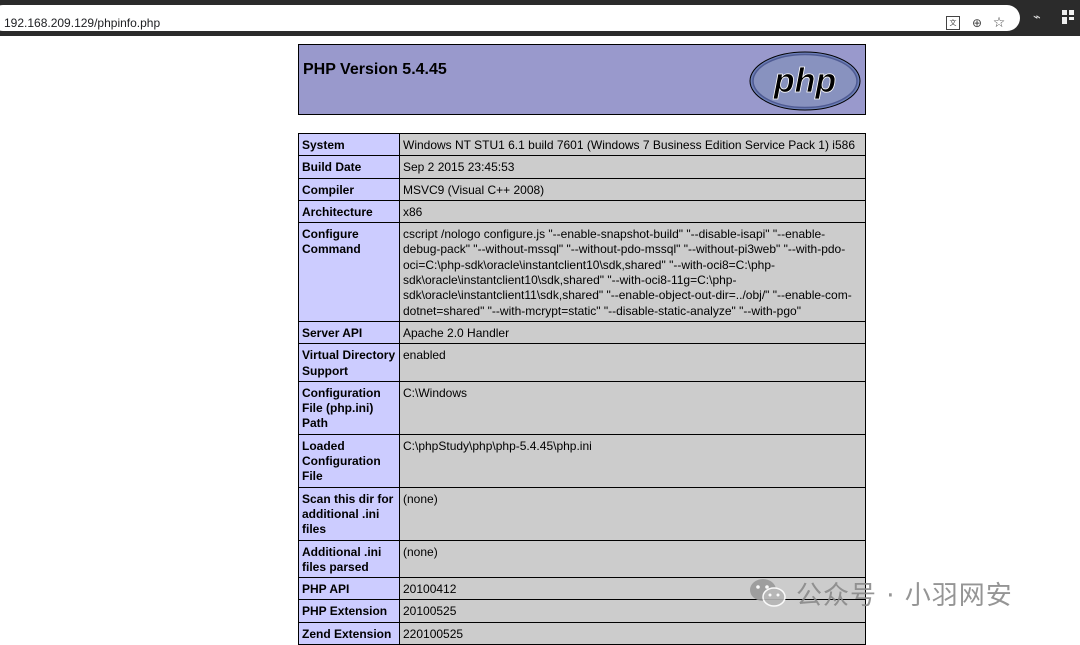 Image resolution: width=1080 pixels, height=645 pixels. Describe the element at coordinates (632, 407) in the screenshot. I see `config-value: C:\Windows` at that location.